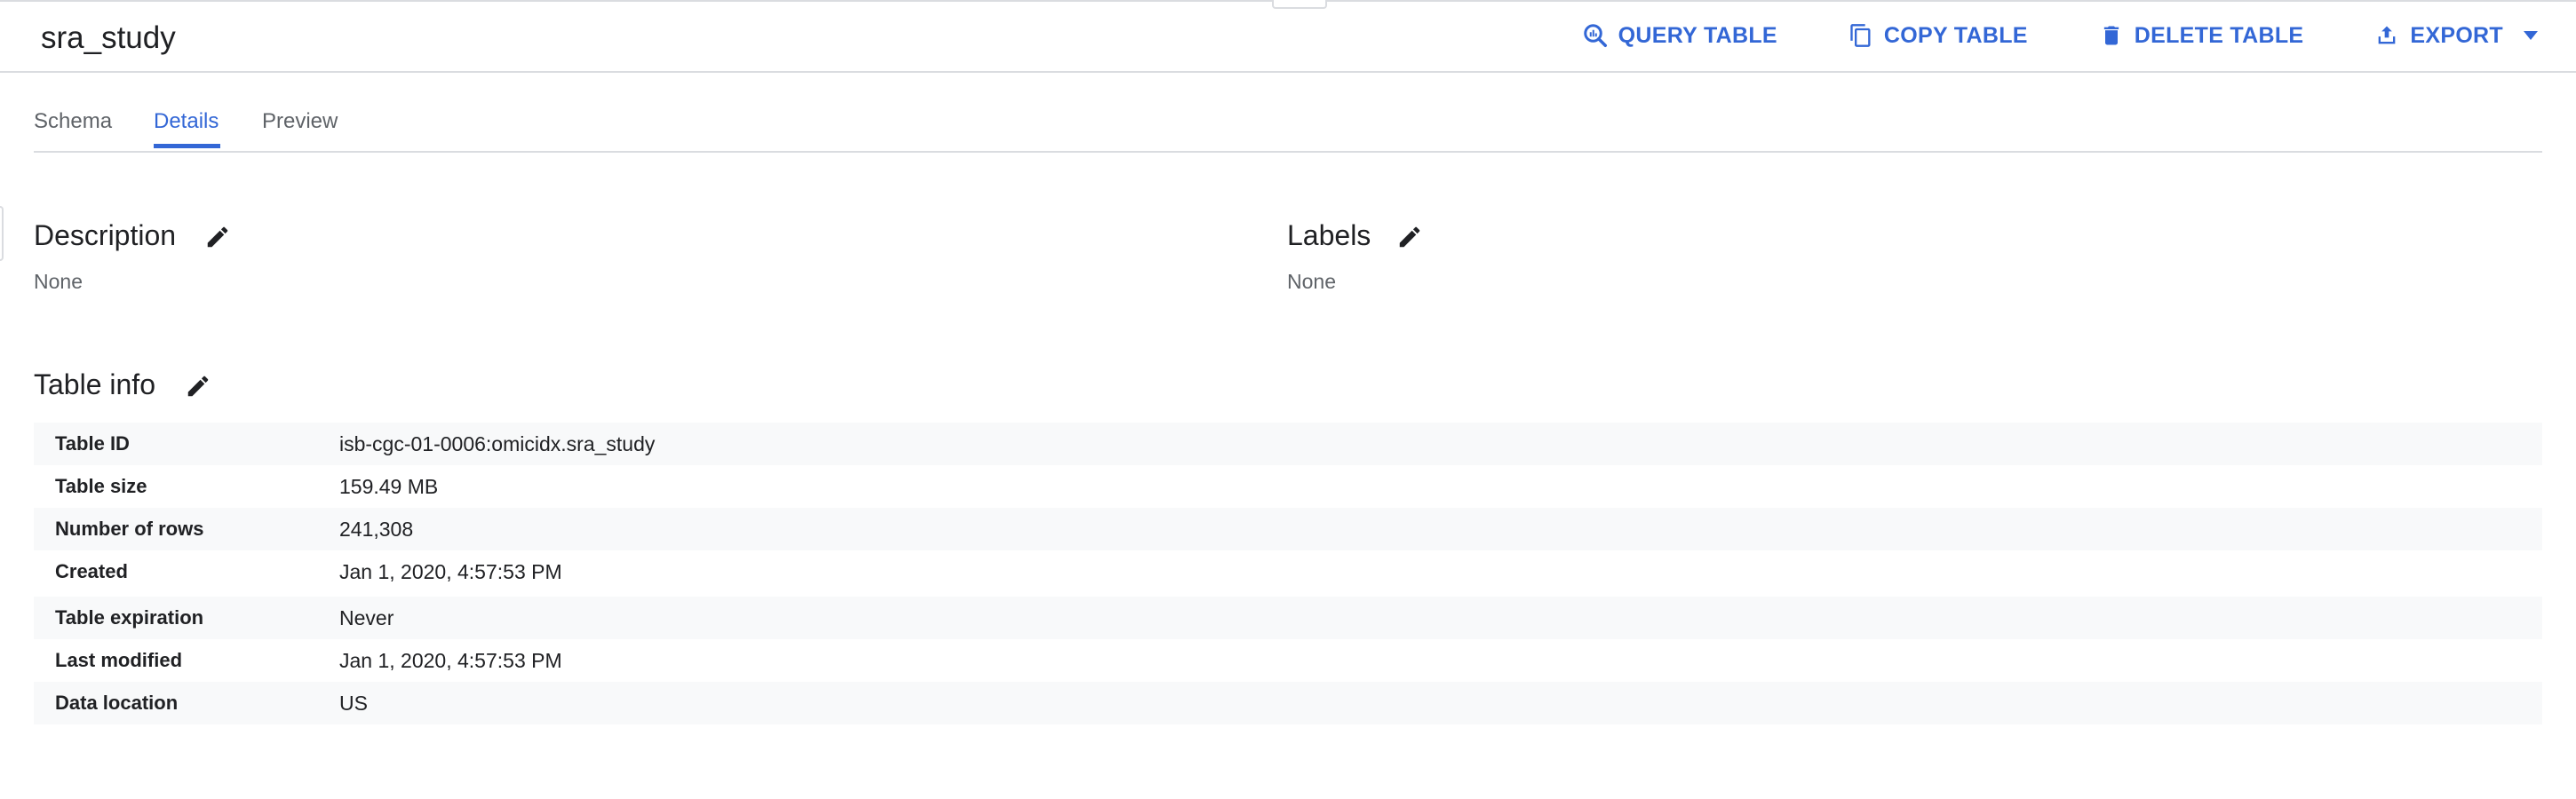 This screenshot has height=799, width=2576. Describe the element at coordinates (1595, 35) in the screenshot. I see `query-icon` at that location.